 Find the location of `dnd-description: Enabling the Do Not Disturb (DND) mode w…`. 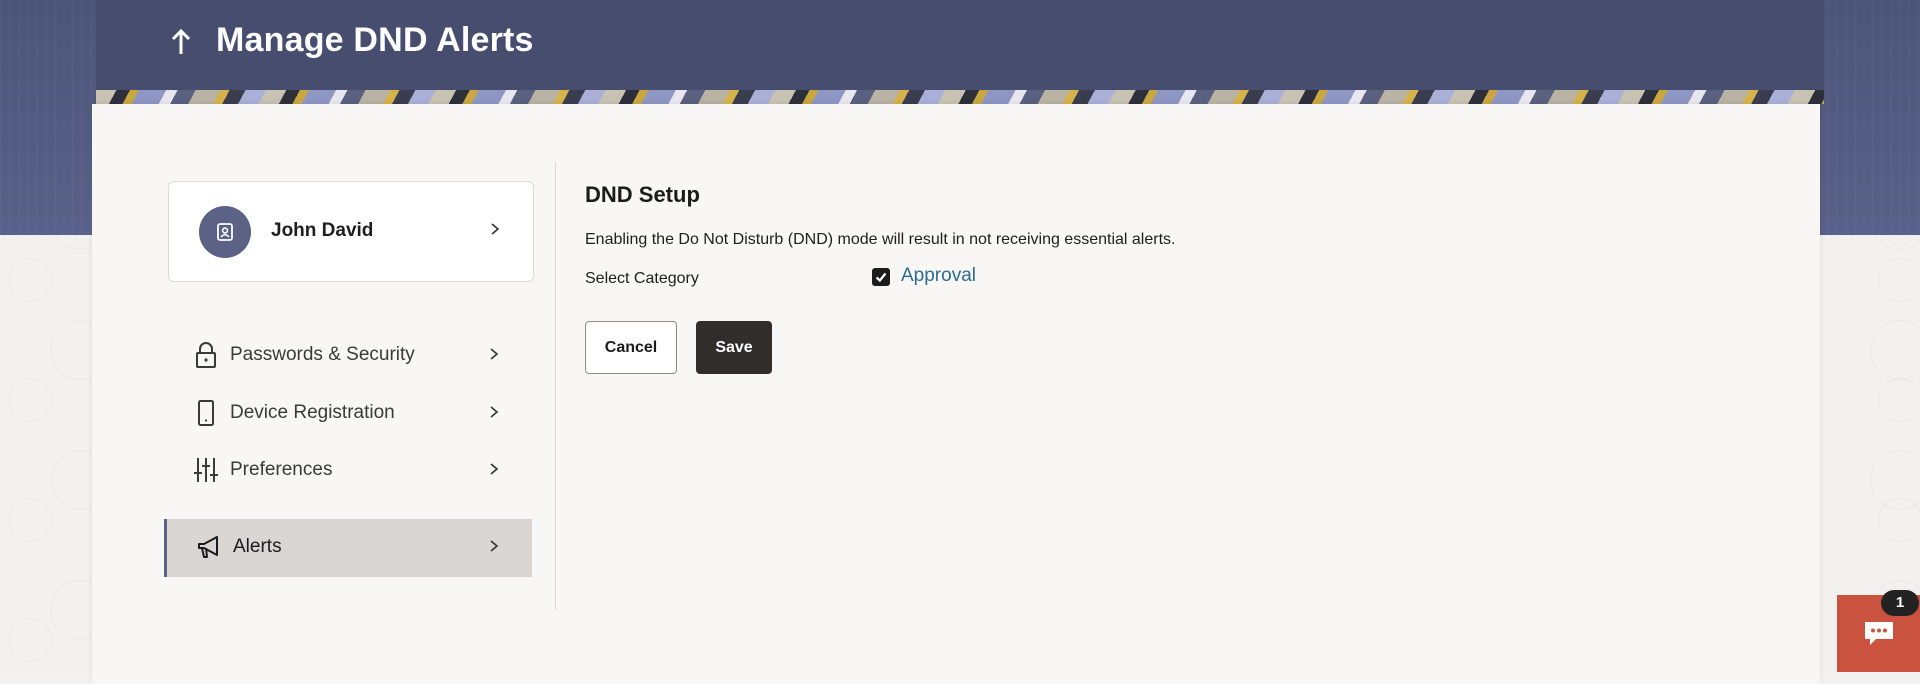

dnd-description: Enabling the Do Not Disturb (DND) mode w… is located at coordinates (880, 239).